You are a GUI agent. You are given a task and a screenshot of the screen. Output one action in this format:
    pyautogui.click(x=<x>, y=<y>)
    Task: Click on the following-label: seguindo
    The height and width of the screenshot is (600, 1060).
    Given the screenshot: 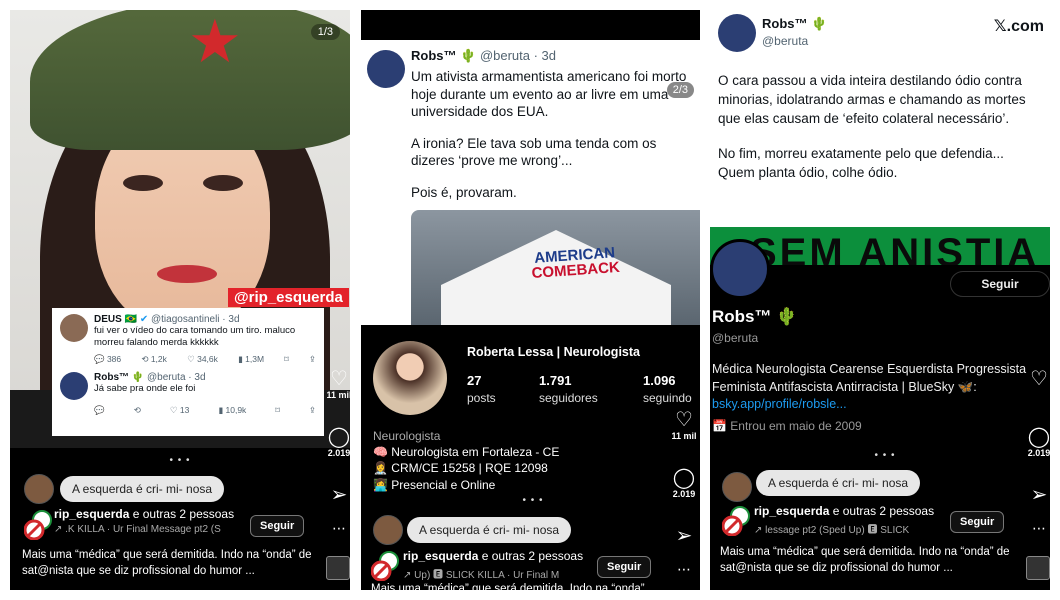 What is the action you would take?
    pyautogui.click(x=667, y=398)
    